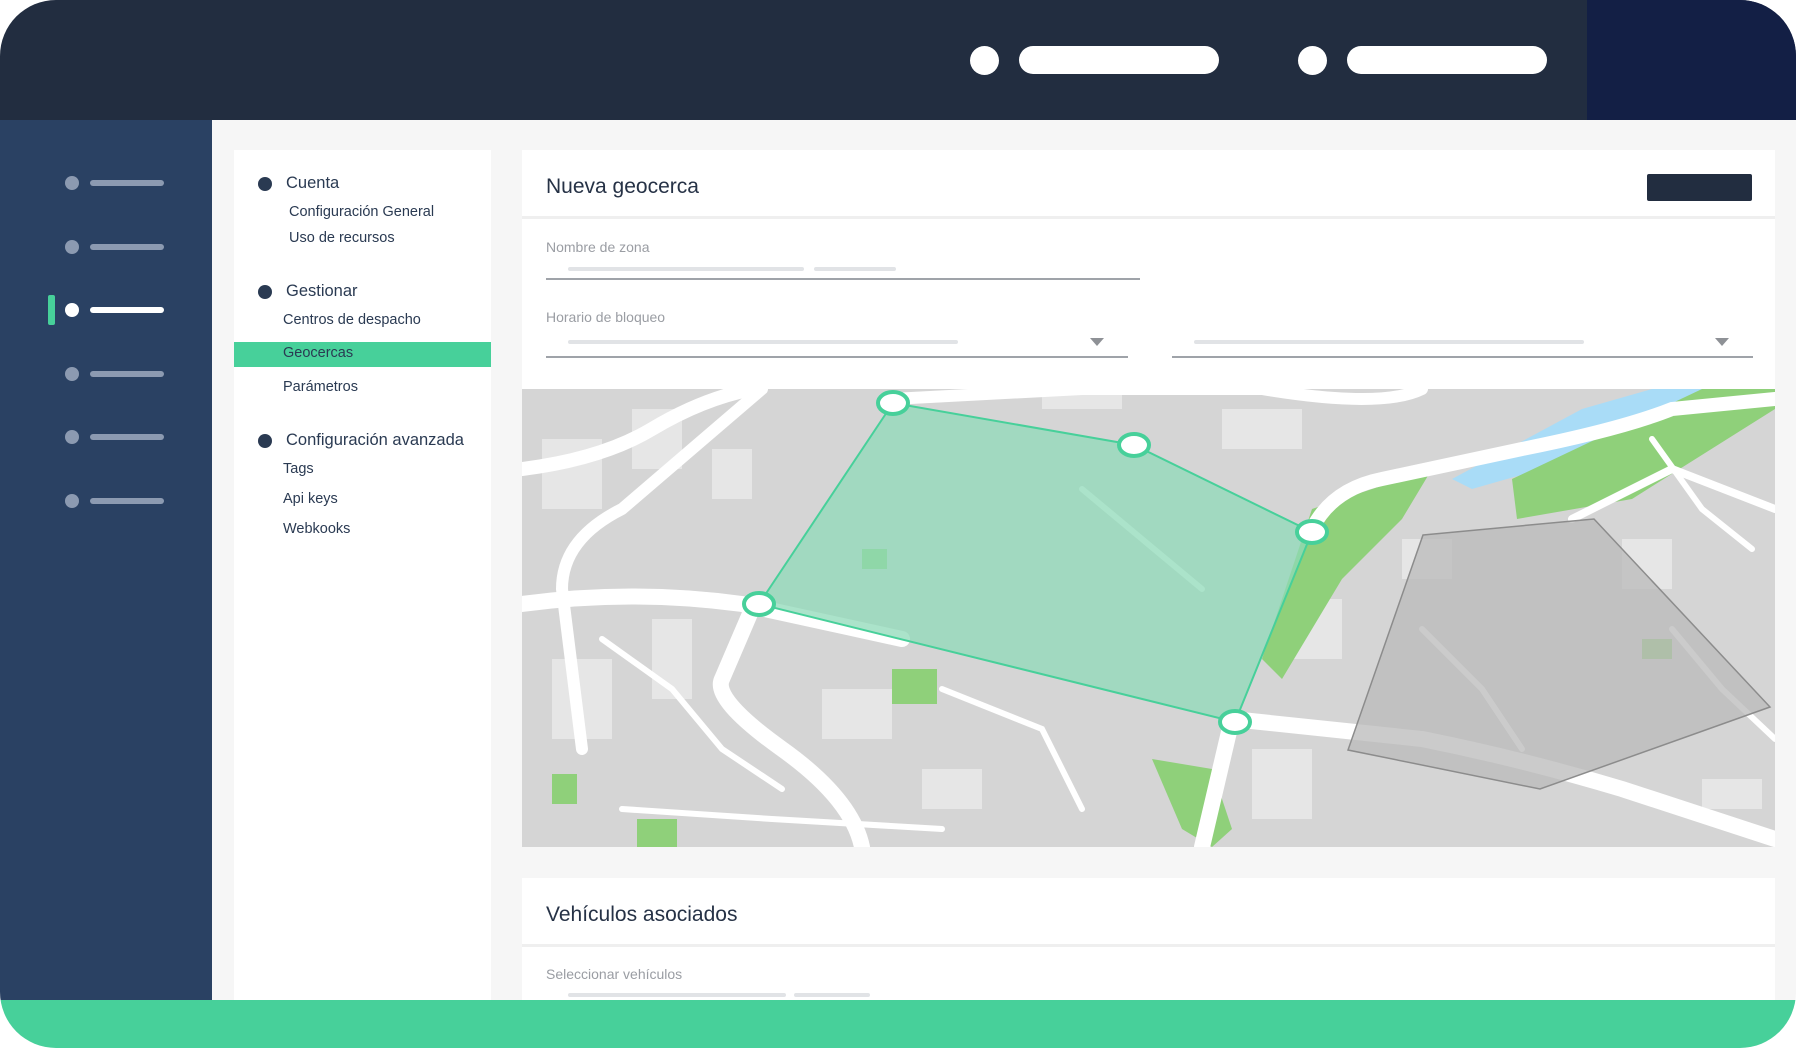  I want to click on save-button, so click(1699, 187).